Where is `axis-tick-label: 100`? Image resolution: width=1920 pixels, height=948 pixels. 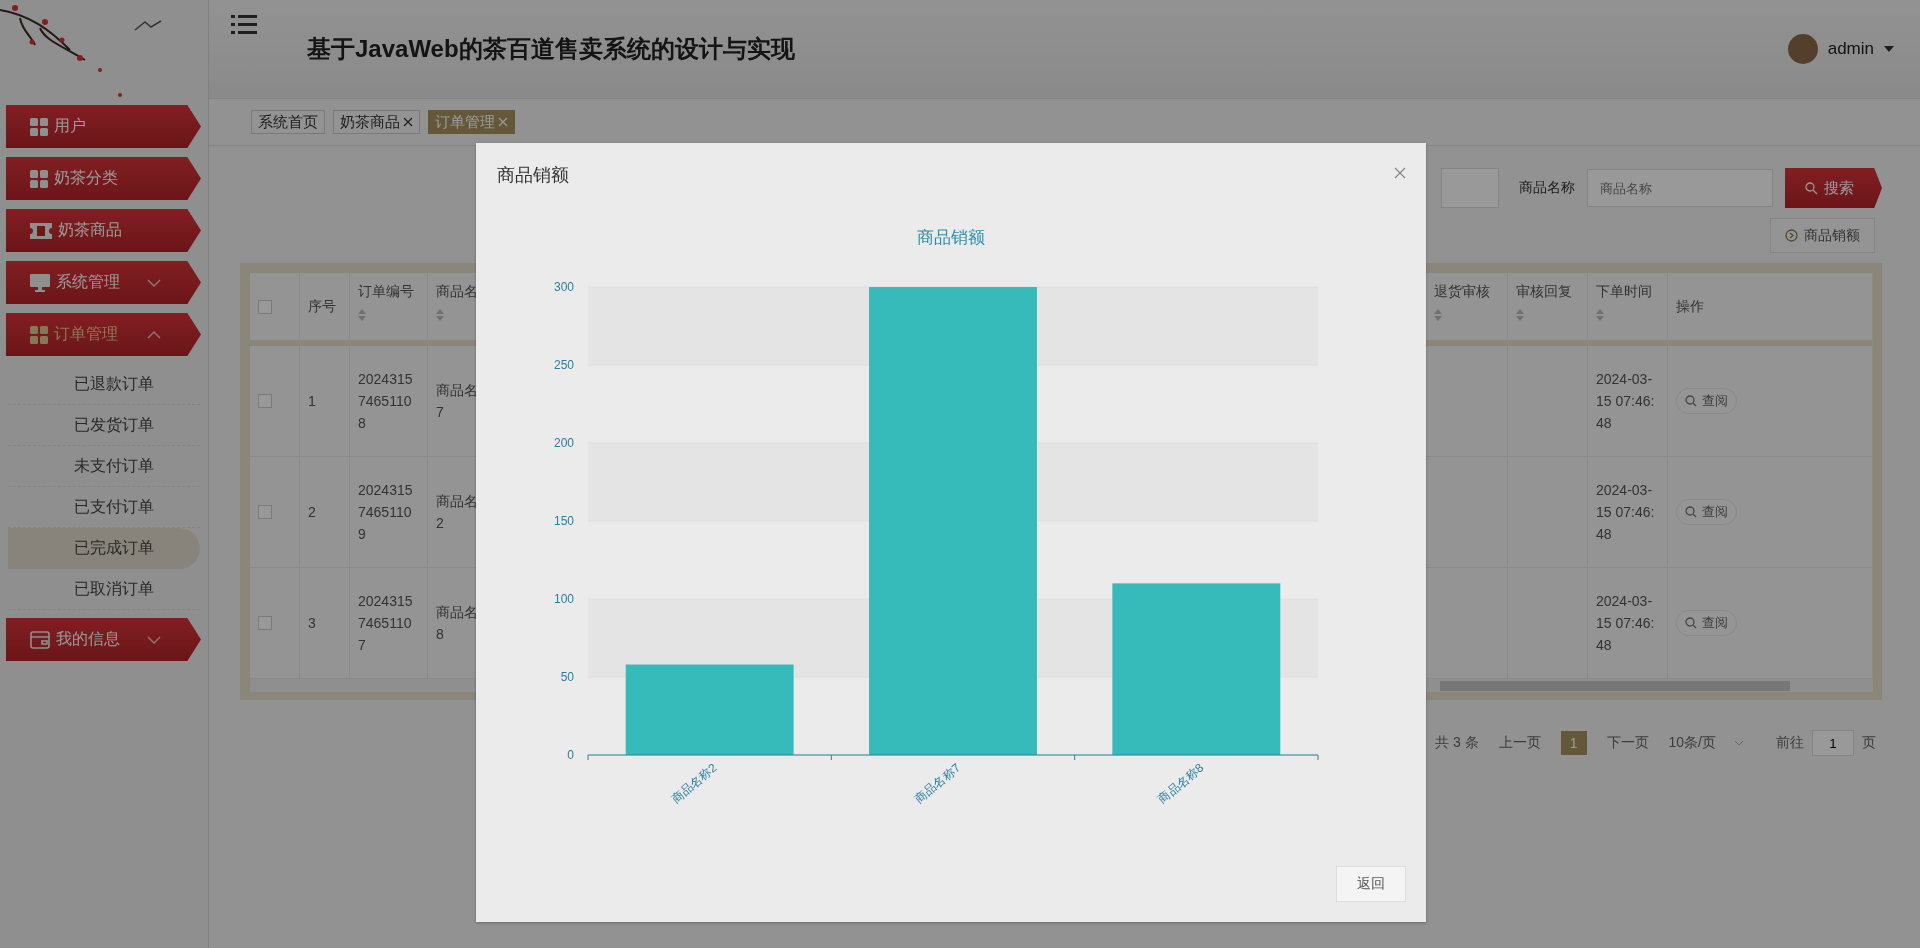 axis-tick-label: 100 is located at coordinates (563, 599).